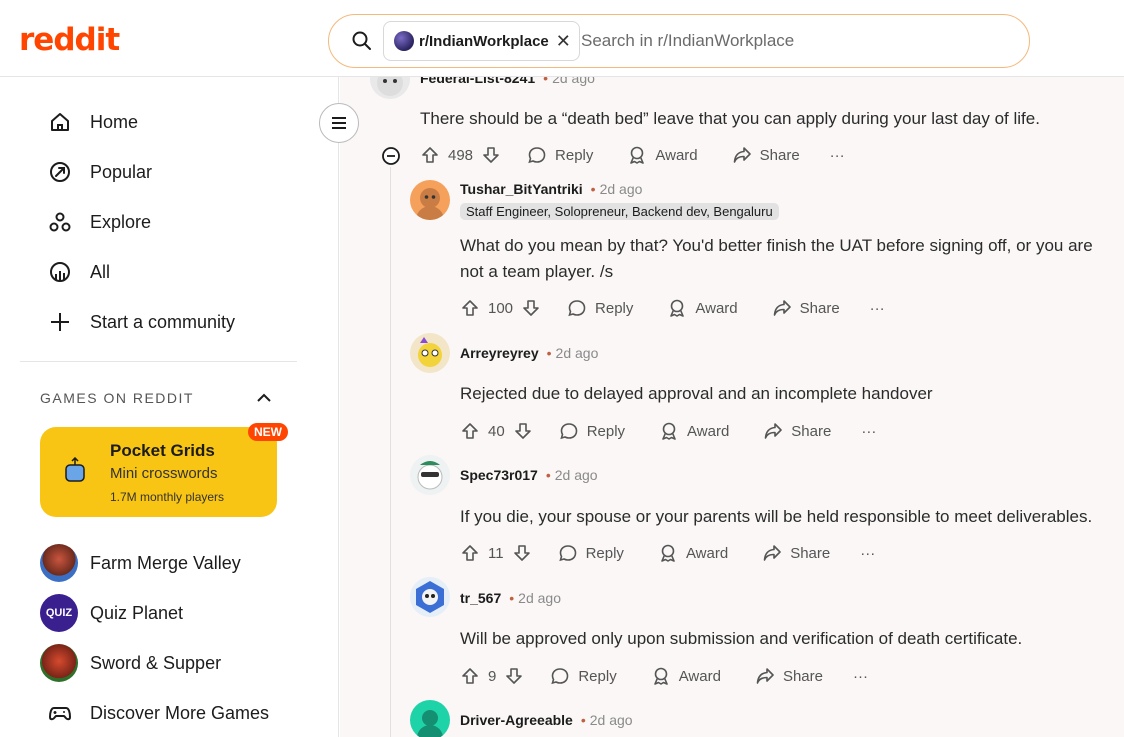 The image size is (1124, 737). I want to click on collapse-icon, so click(391, 156).